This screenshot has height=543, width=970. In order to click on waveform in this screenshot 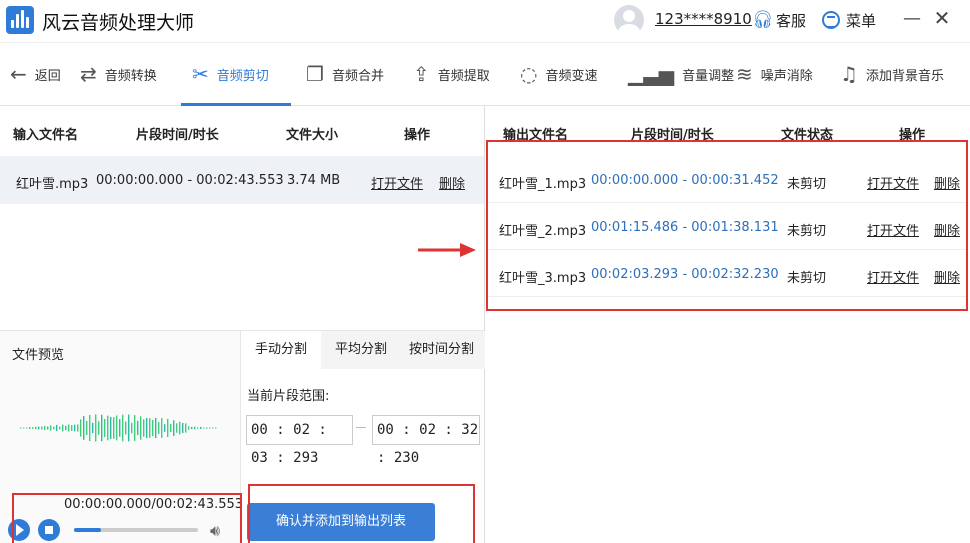, I will do `click(118, 428)`.